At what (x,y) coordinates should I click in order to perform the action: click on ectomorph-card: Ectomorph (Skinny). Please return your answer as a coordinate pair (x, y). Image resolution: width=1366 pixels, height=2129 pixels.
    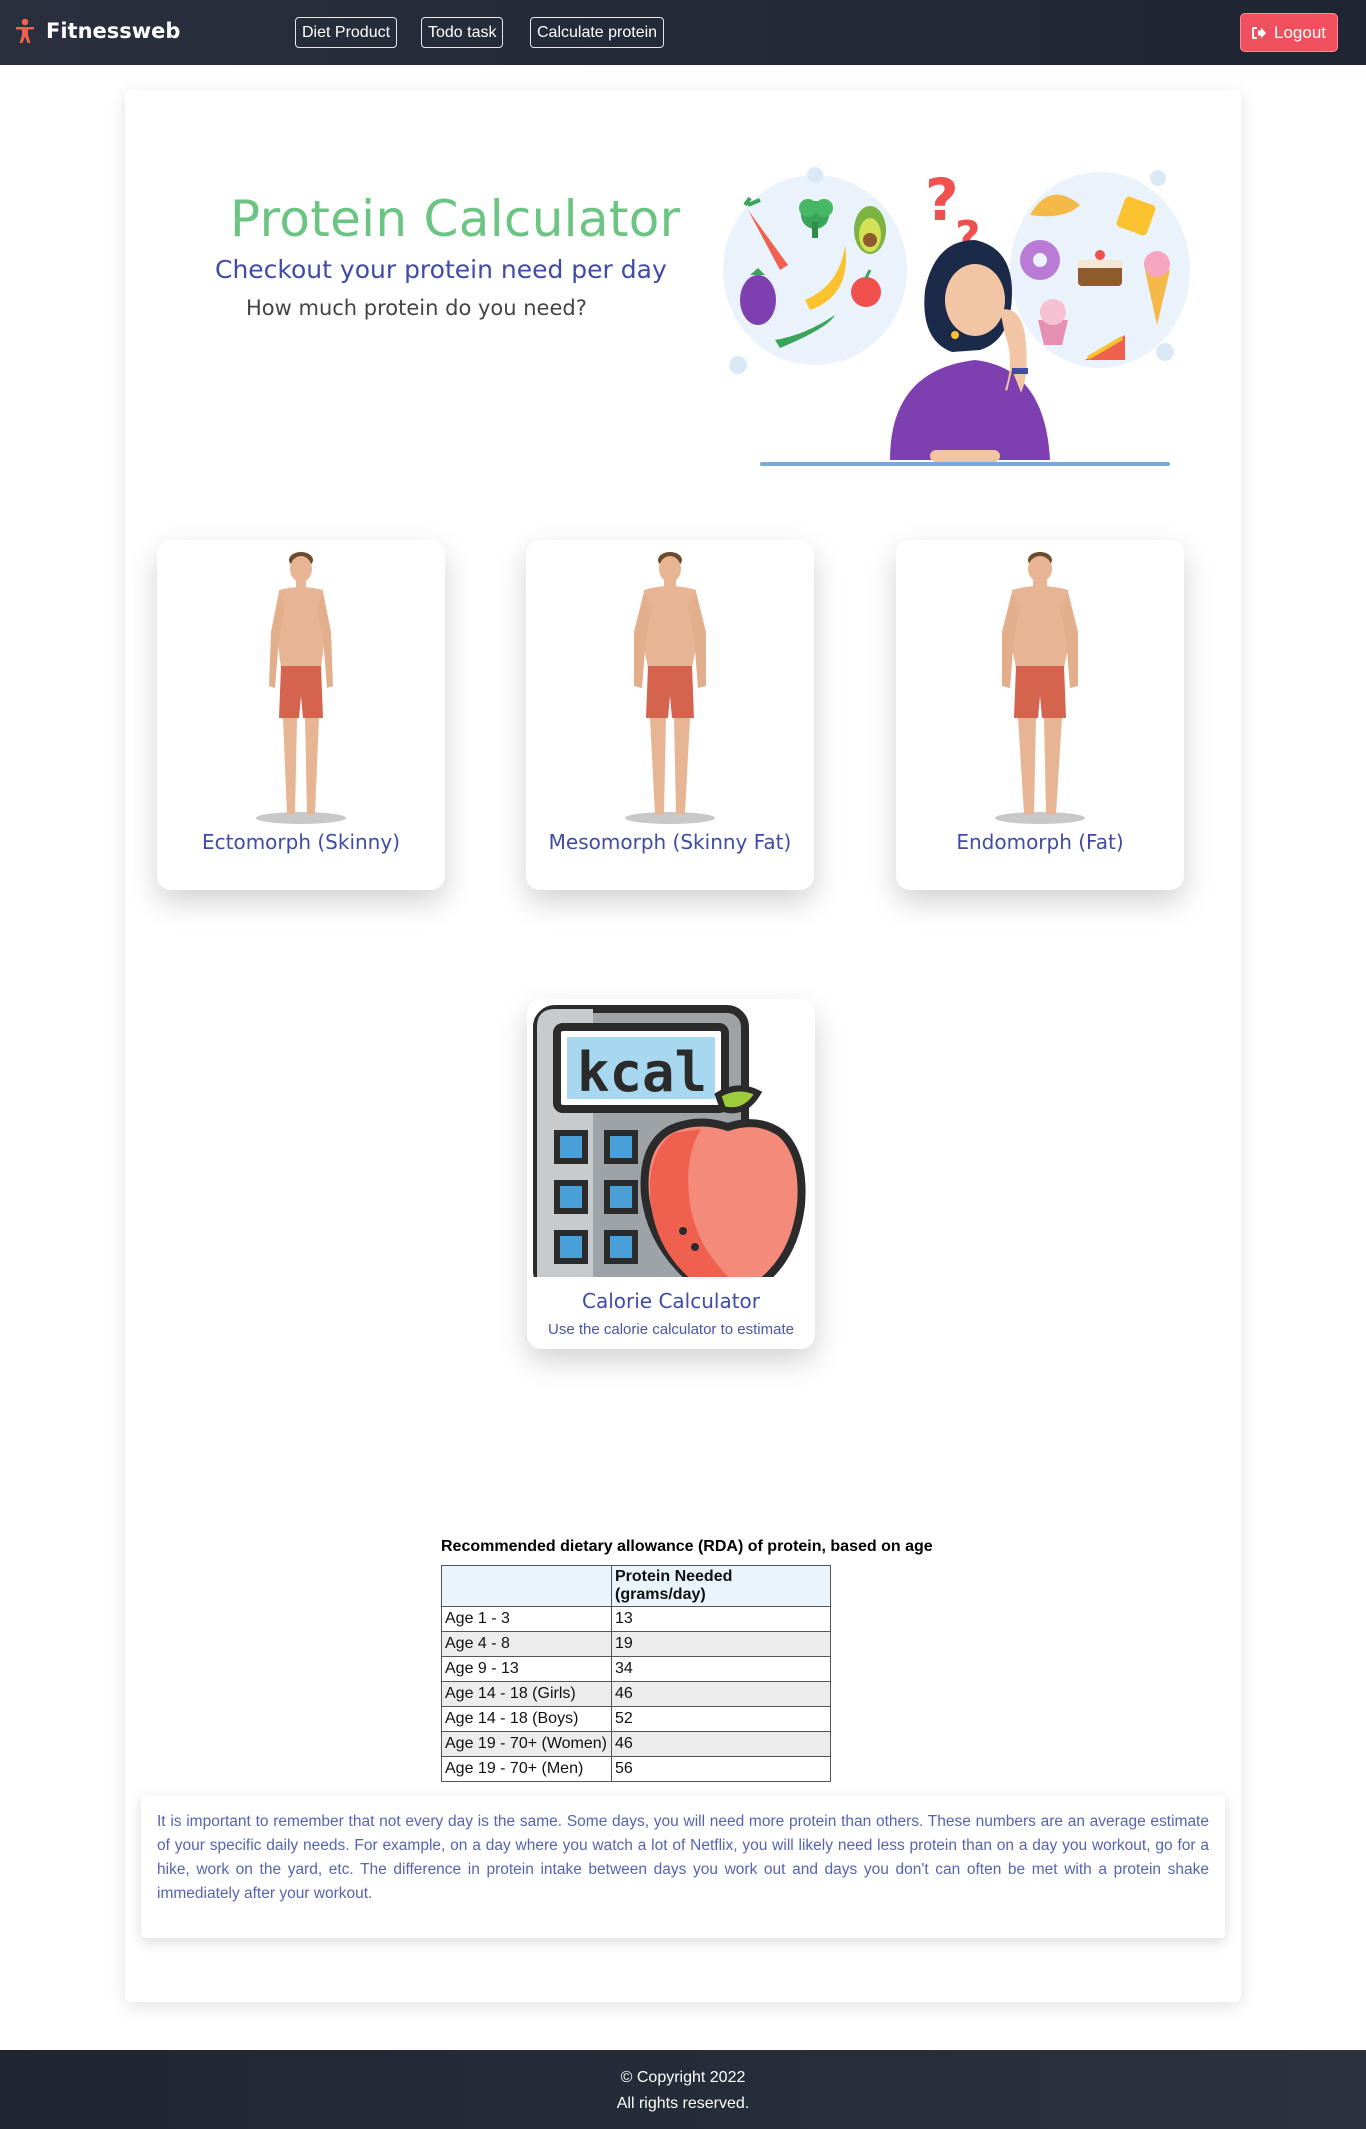
    Looking at the image, I should click on (301, 715).